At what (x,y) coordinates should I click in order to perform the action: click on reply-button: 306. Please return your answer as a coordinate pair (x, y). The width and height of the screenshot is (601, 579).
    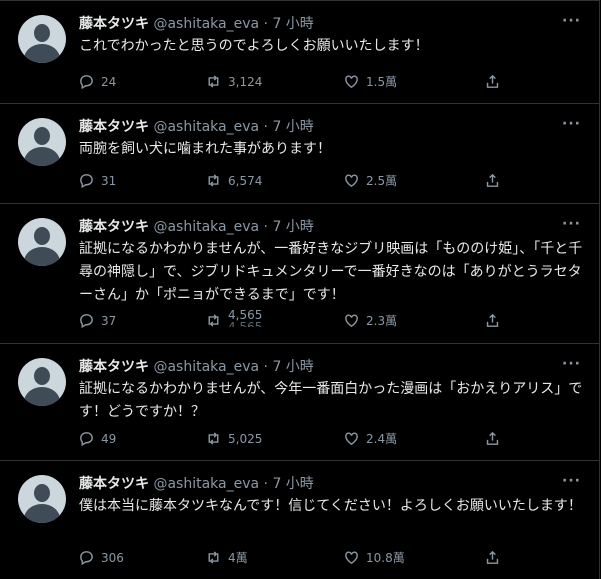
    Looking at the image, I should click on (101, 557).